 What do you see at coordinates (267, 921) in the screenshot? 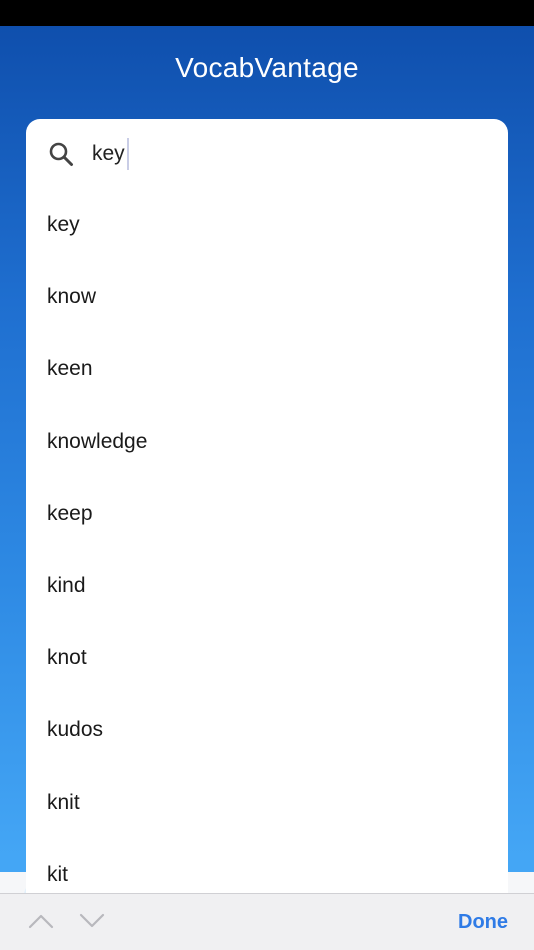
I see `keyboard-accessory-toolbar: Done` at bounding box center [267, 921].